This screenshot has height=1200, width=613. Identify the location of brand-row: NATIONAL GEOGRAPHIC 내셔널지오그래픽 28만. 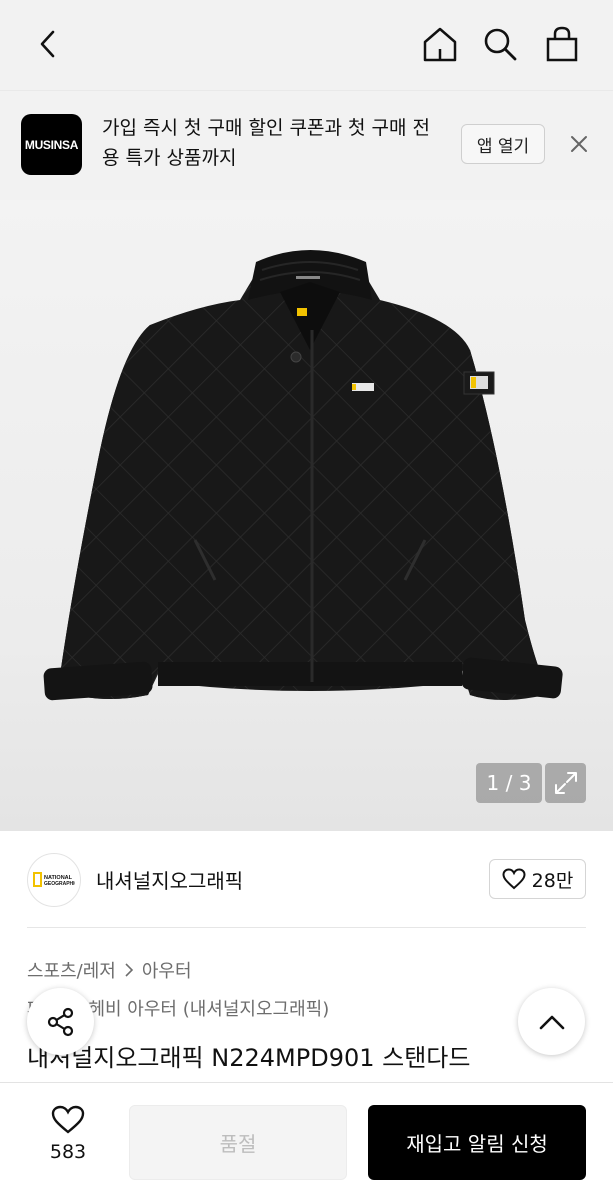
(306, 879).